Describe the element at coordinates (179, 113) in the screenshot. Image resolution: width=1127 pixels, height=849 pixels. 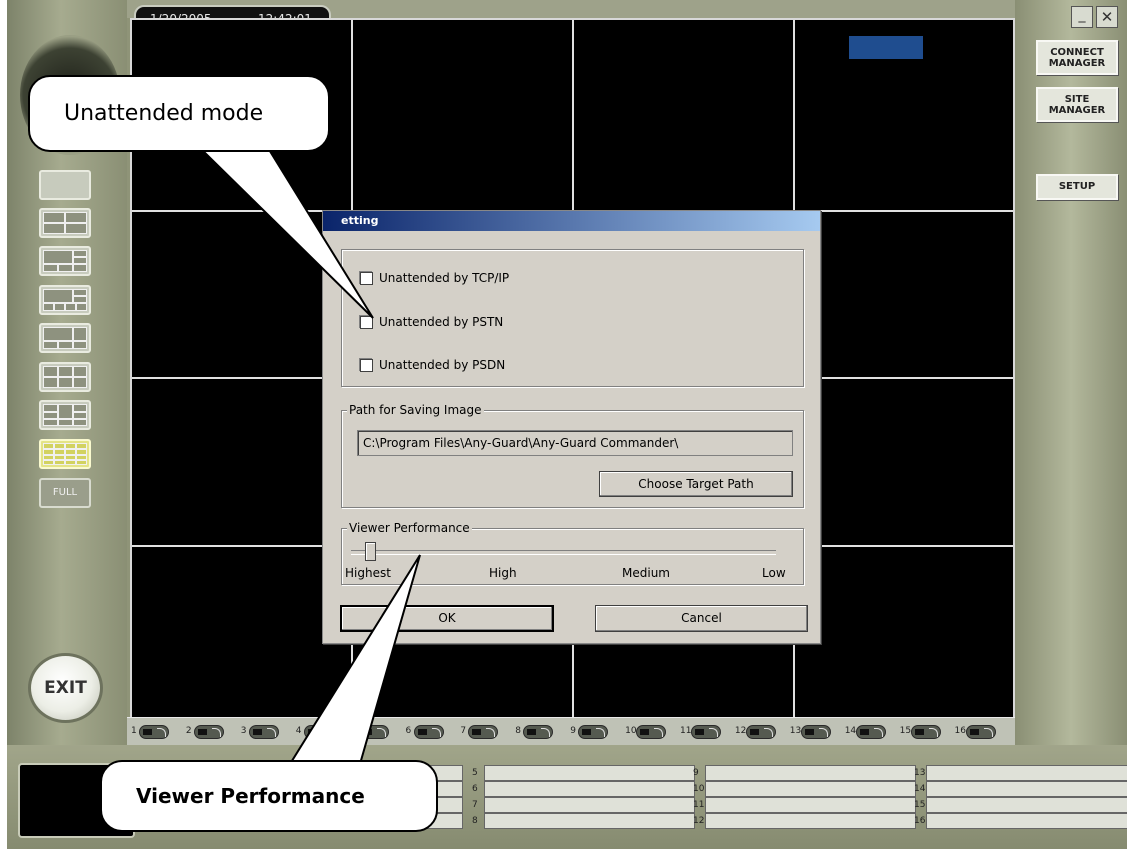
I see `unattended-mode-callout: Unattended mode` at that location.